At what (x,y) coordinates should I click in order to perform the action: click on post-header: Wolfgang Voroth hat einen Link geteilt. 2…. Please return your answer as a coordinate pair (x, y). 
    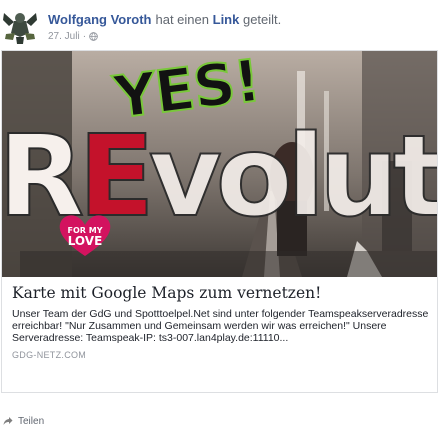
    Looking at the image, I should click on (224, 25).